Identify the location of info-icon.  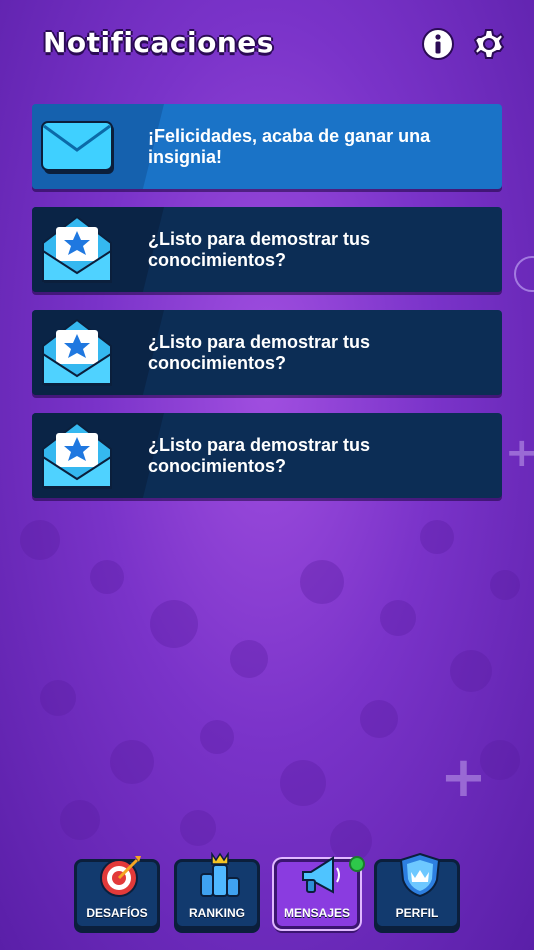
(438, 44).